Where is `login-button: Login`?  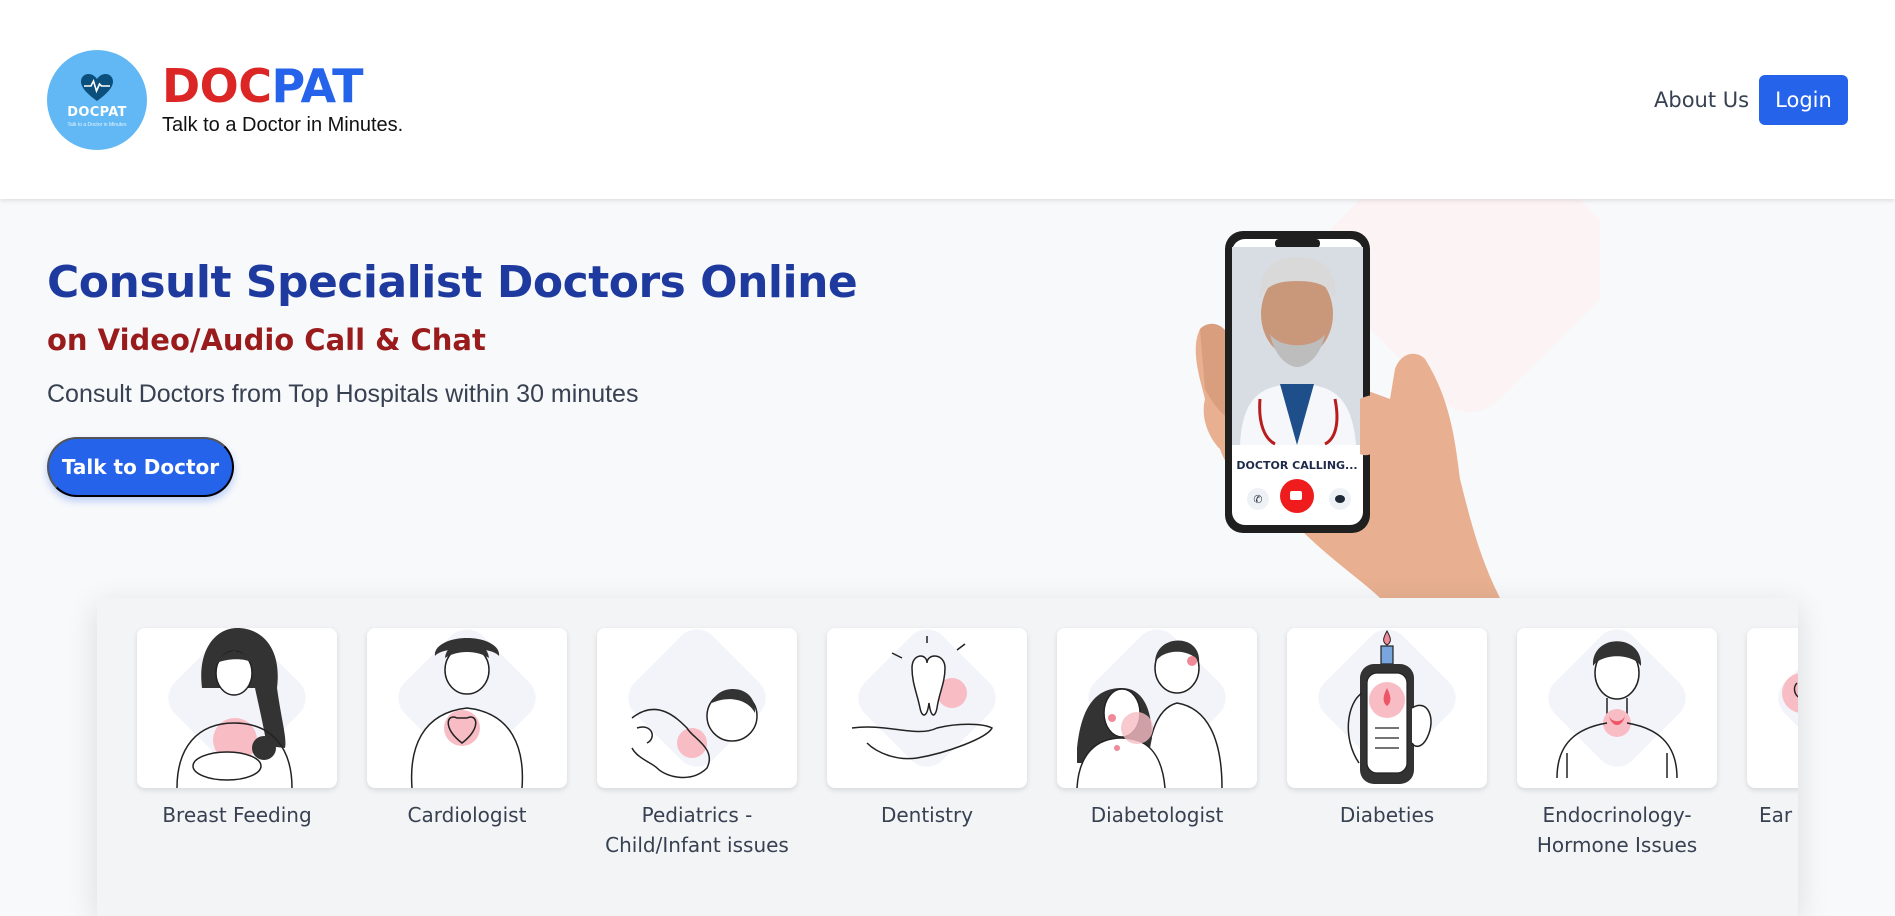 login-button: Login is located at coordinates (1803, 100).